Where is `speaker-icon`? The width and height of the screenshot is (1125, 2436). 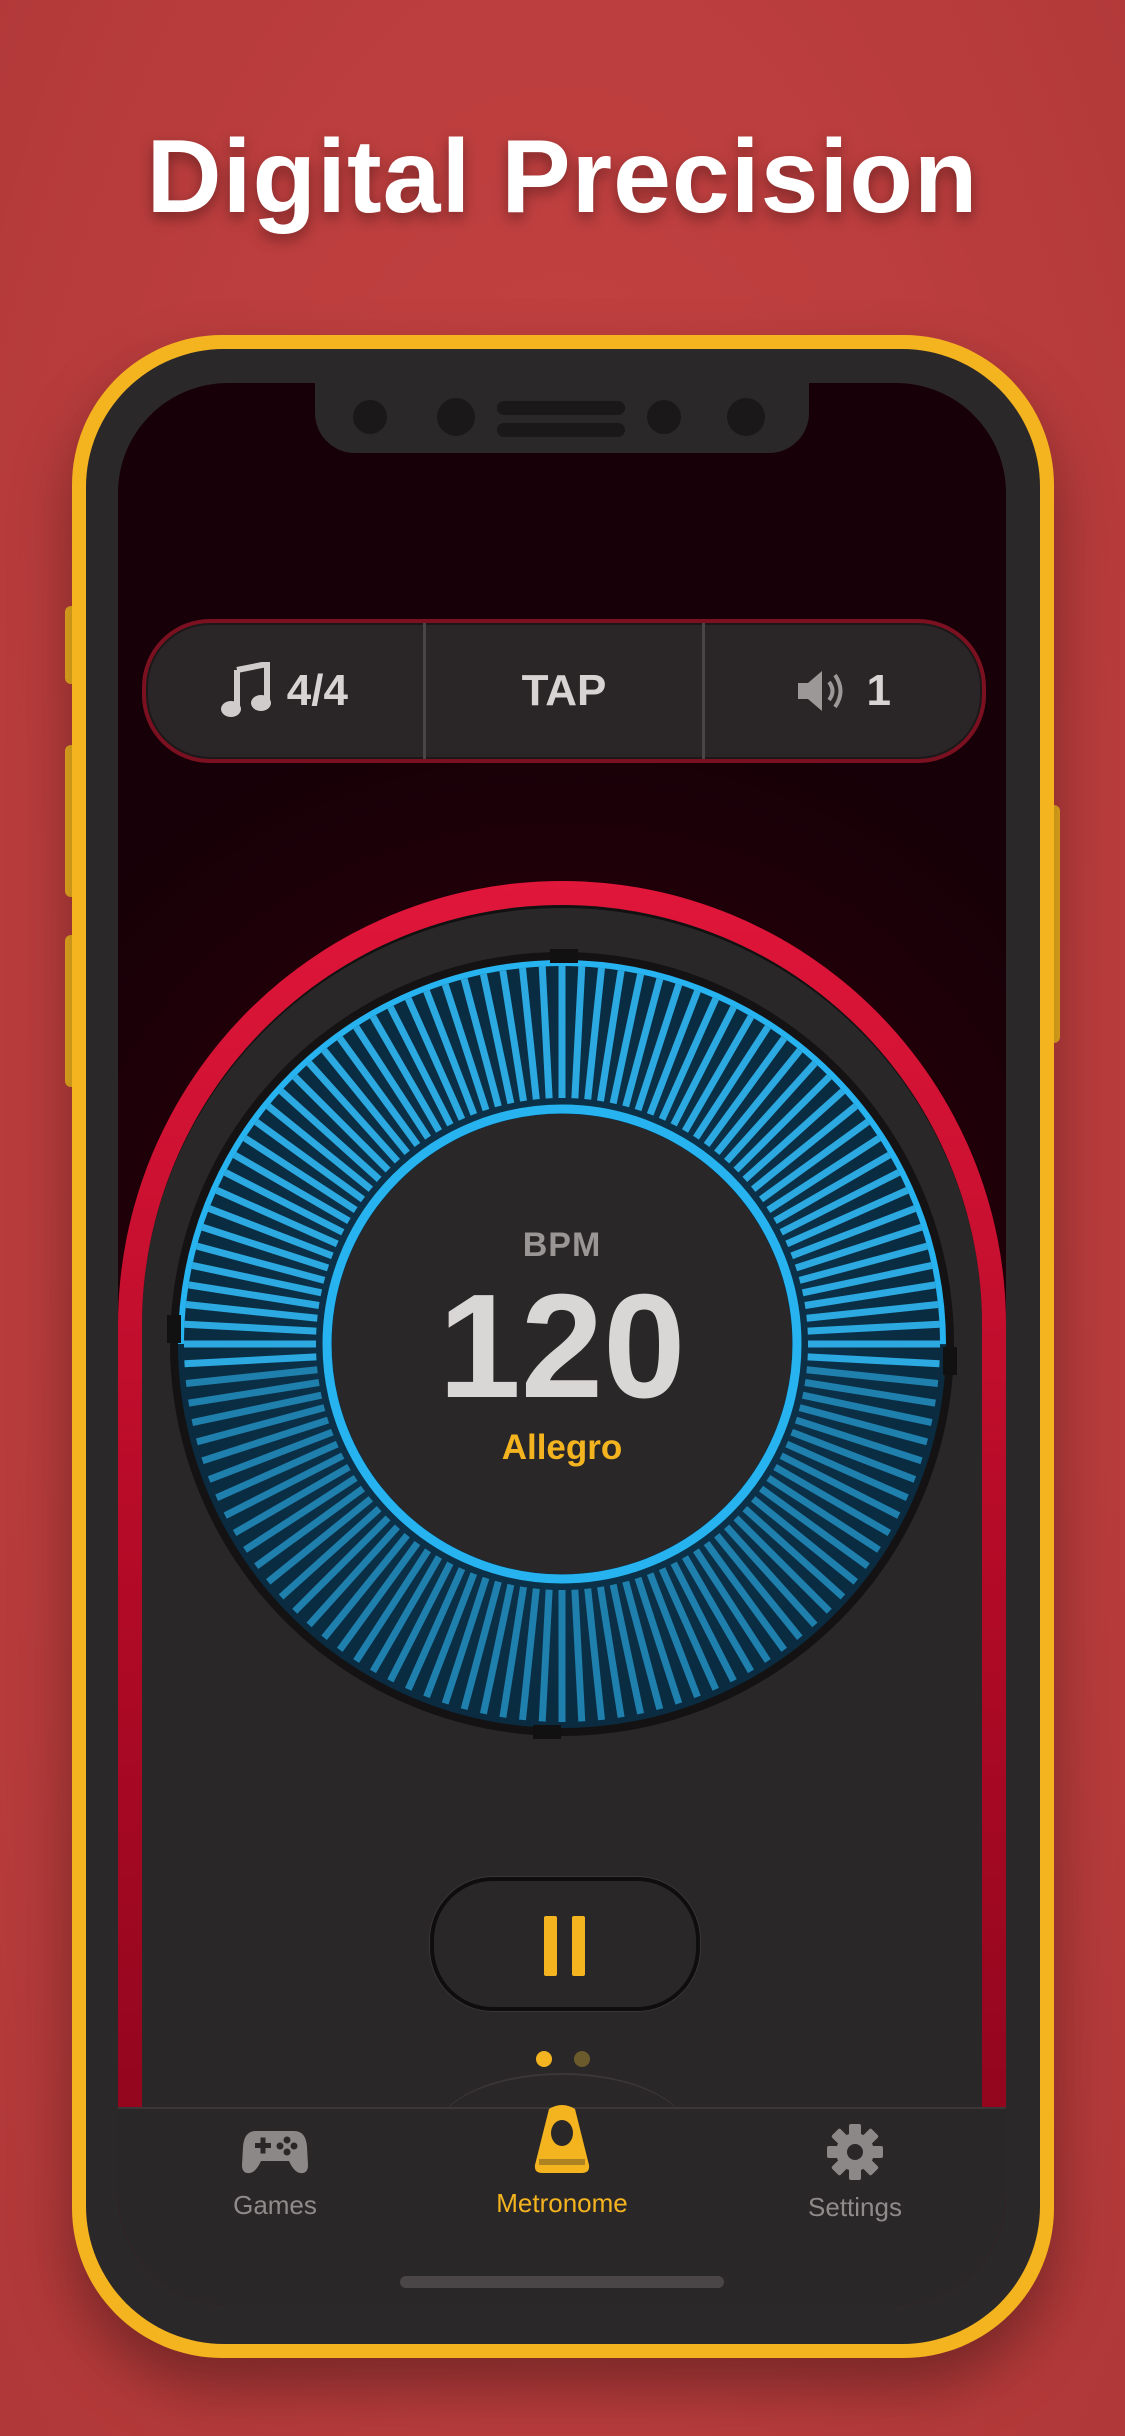
speaker-icon is located at coordinates (824, 691).